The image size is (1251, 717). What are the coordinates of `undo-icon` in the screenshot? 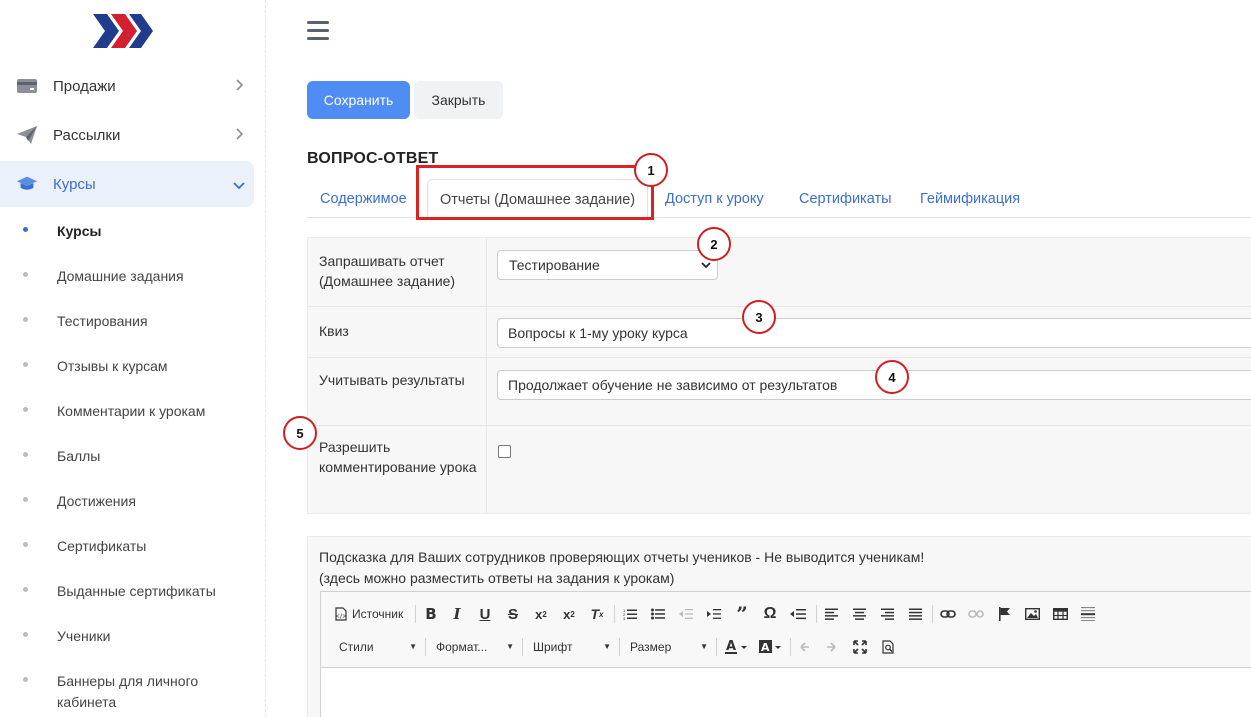 It's located at (805, 647).